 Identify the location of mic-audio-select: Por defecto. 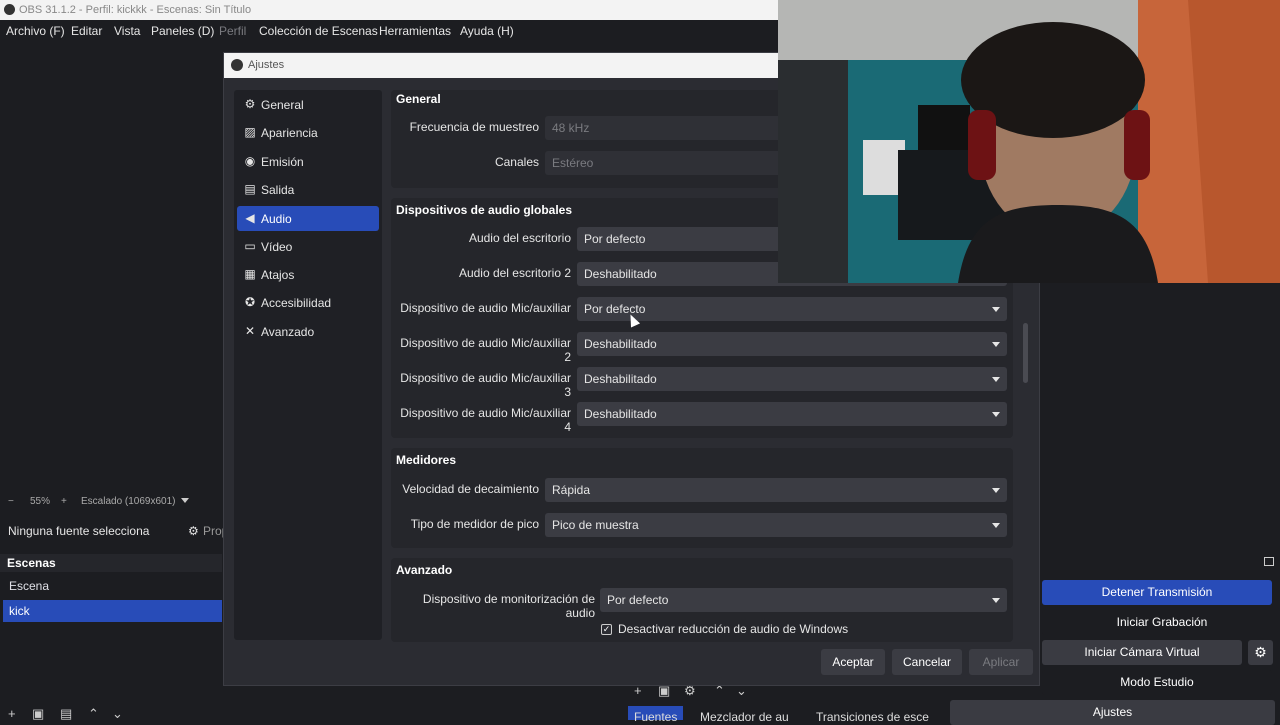
(792, 309).